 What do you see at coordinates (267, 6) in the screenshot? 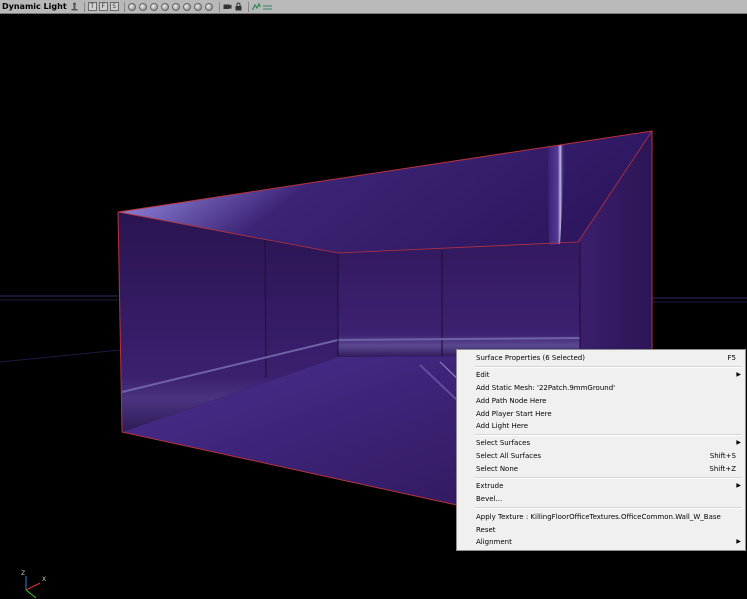
I see `game-view-icon` at bounding box center [267, 6].